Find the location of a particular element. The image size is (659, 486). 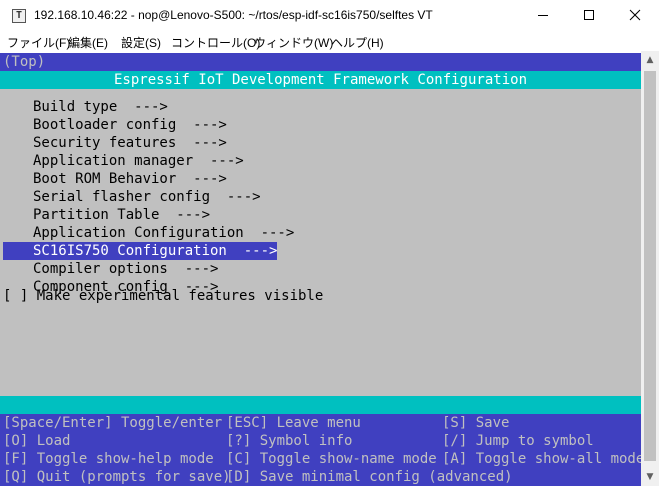

menu-help: ヘルプ(H) is located at coordinates (357, 42).